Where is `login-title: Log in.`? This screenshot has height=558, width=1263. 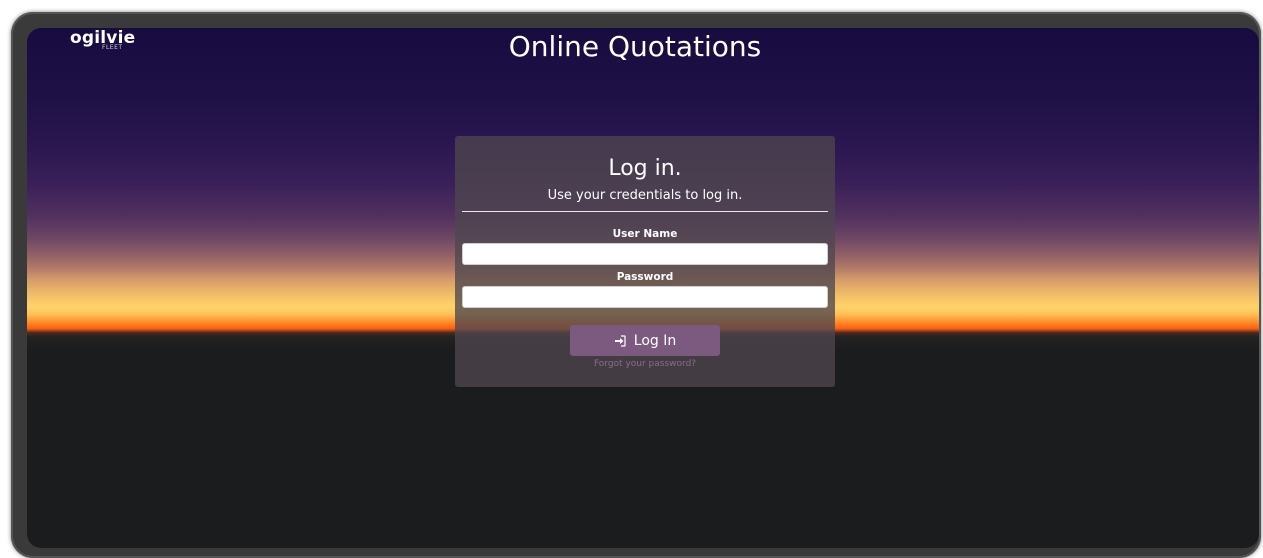
login-title: Log in. is located at coordinates (645, 168).